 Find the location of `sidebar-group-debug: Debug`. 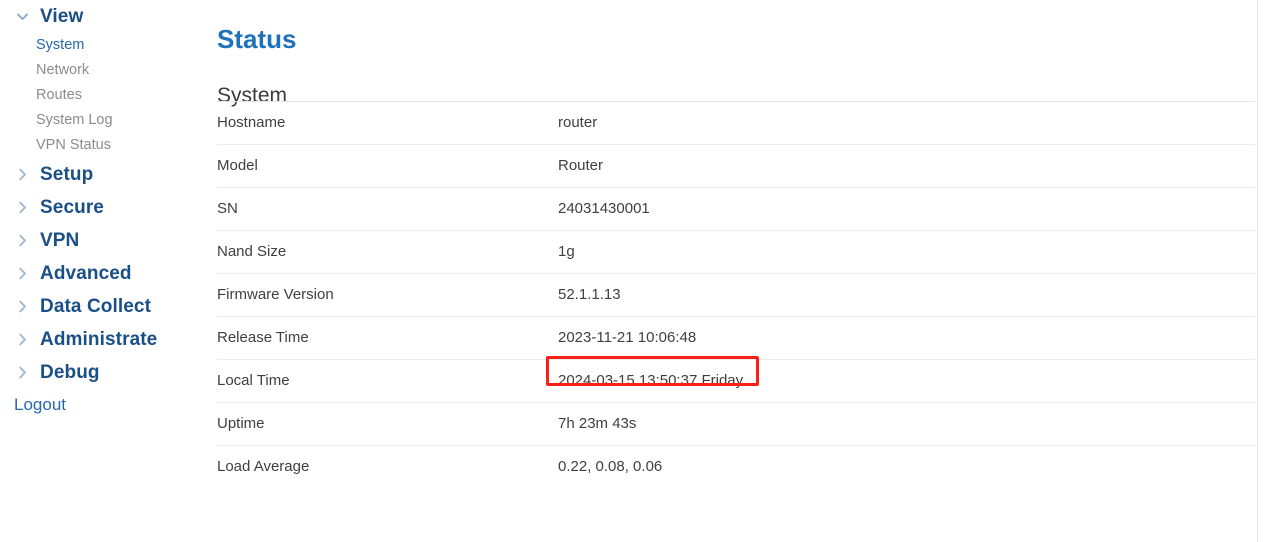

sidebar-group-debug: Debug is located at coordinates (100, 372).